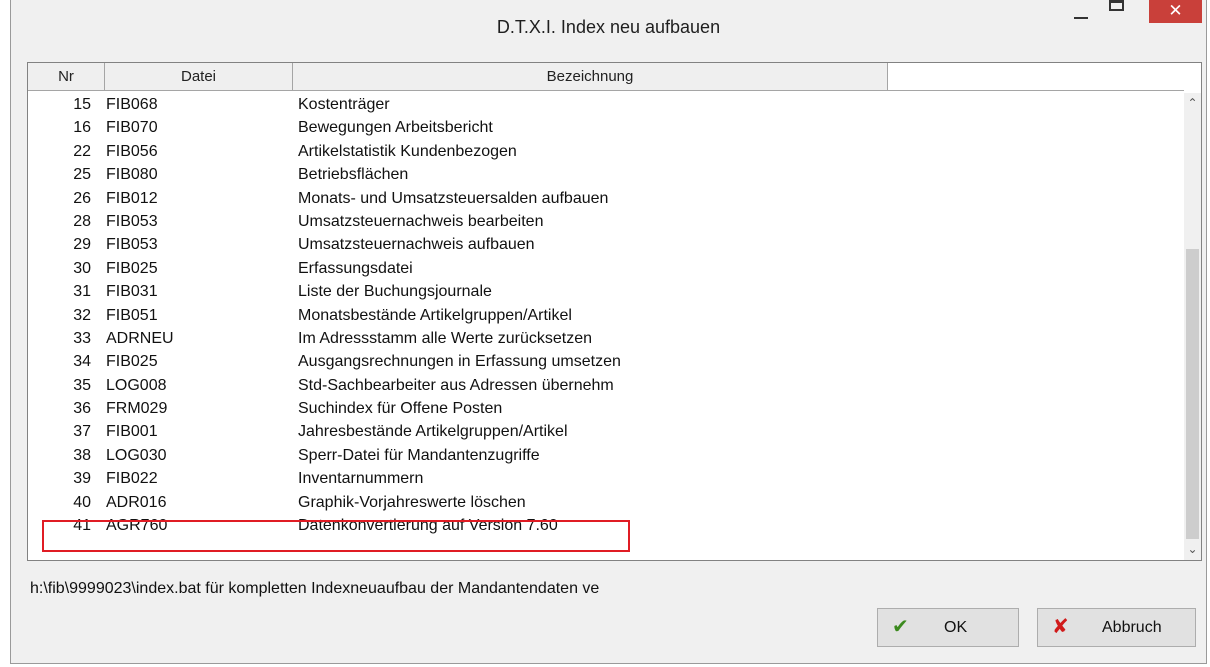 The width and height of the screenshot is (1210, 667). I want to click on close-button: ✕, so click(1175, 11).